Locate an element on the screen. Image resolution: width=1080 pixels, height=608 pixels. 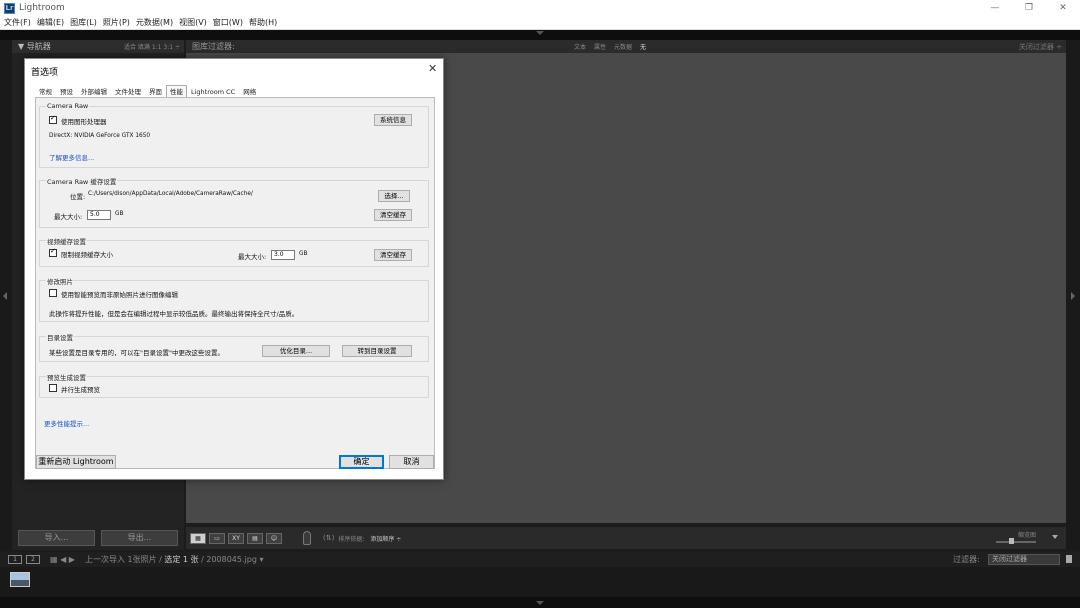
people-view-button: ☺ is located at coordinates (274, 538).